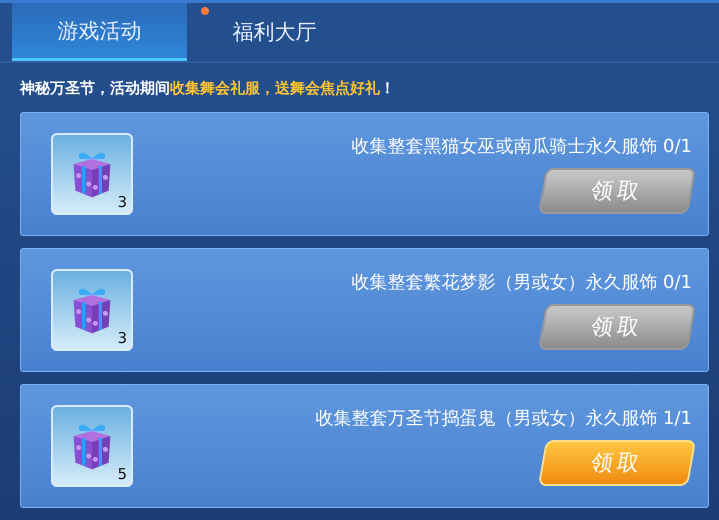 This screenshot has height=520, width=719. Describe the element at coordinates (521, 146) in the screenshot. I see `task-description: 收集整套黑猫女巫或南瓜骑士永久服饰 0/1` at that location.